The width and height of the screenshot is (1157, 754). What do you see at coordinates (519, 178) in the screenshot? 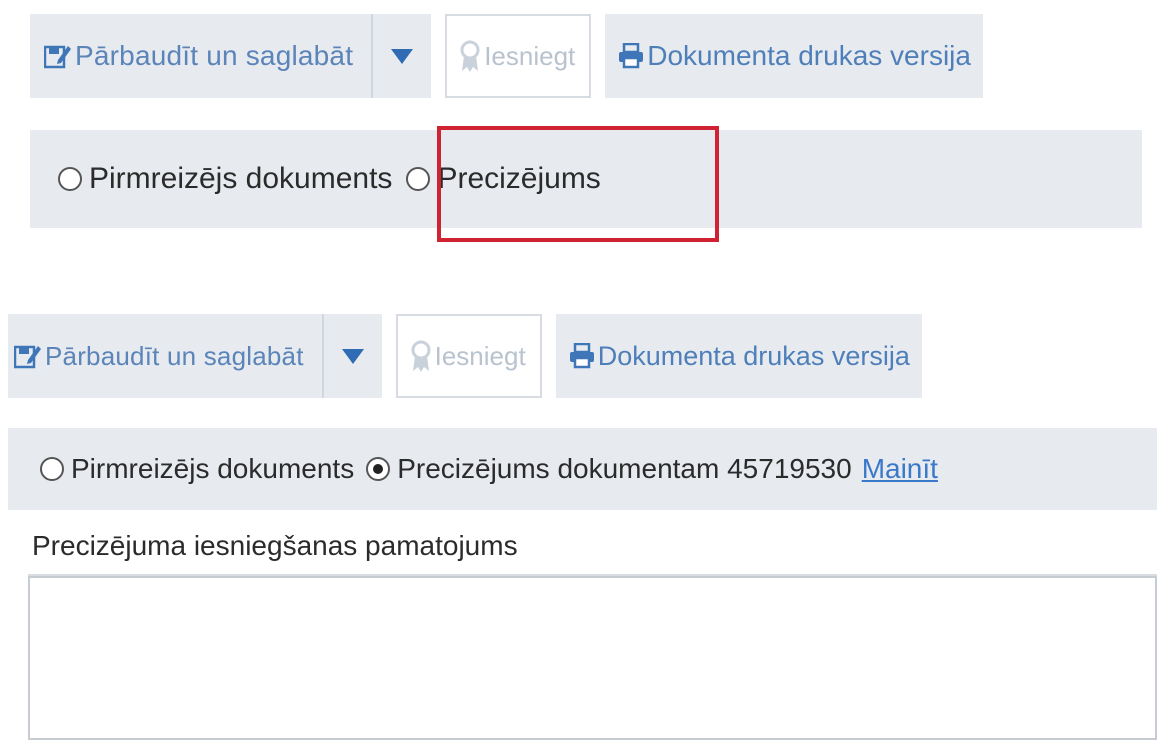
I see `radio-label: Precizējums` at bounding box center [519, 178].